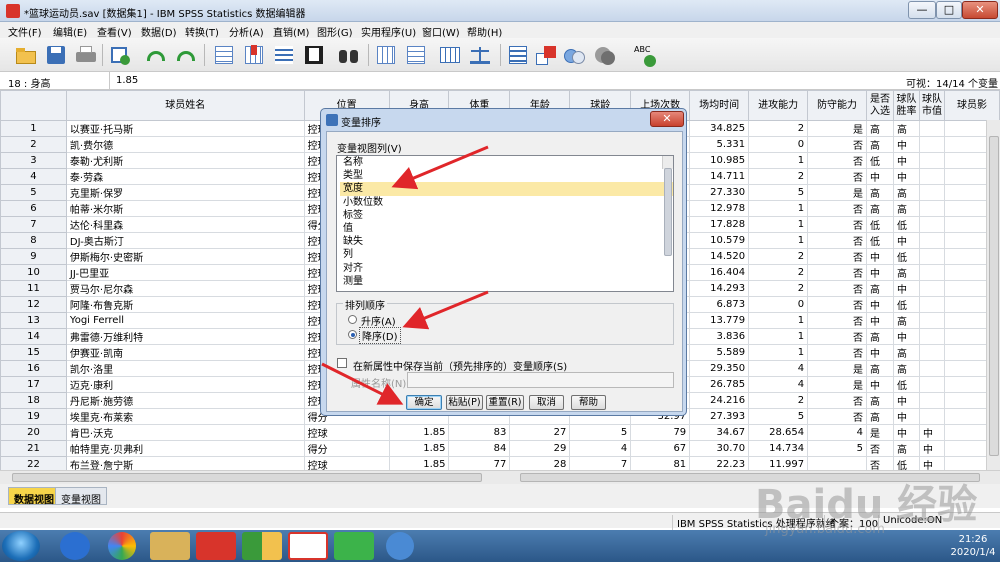 This screenshot has width=1000, height=562. What do you see at coordinates (75, 546) in the screenshot?
I see `sogou-icon` at bounding box center [75, 546].